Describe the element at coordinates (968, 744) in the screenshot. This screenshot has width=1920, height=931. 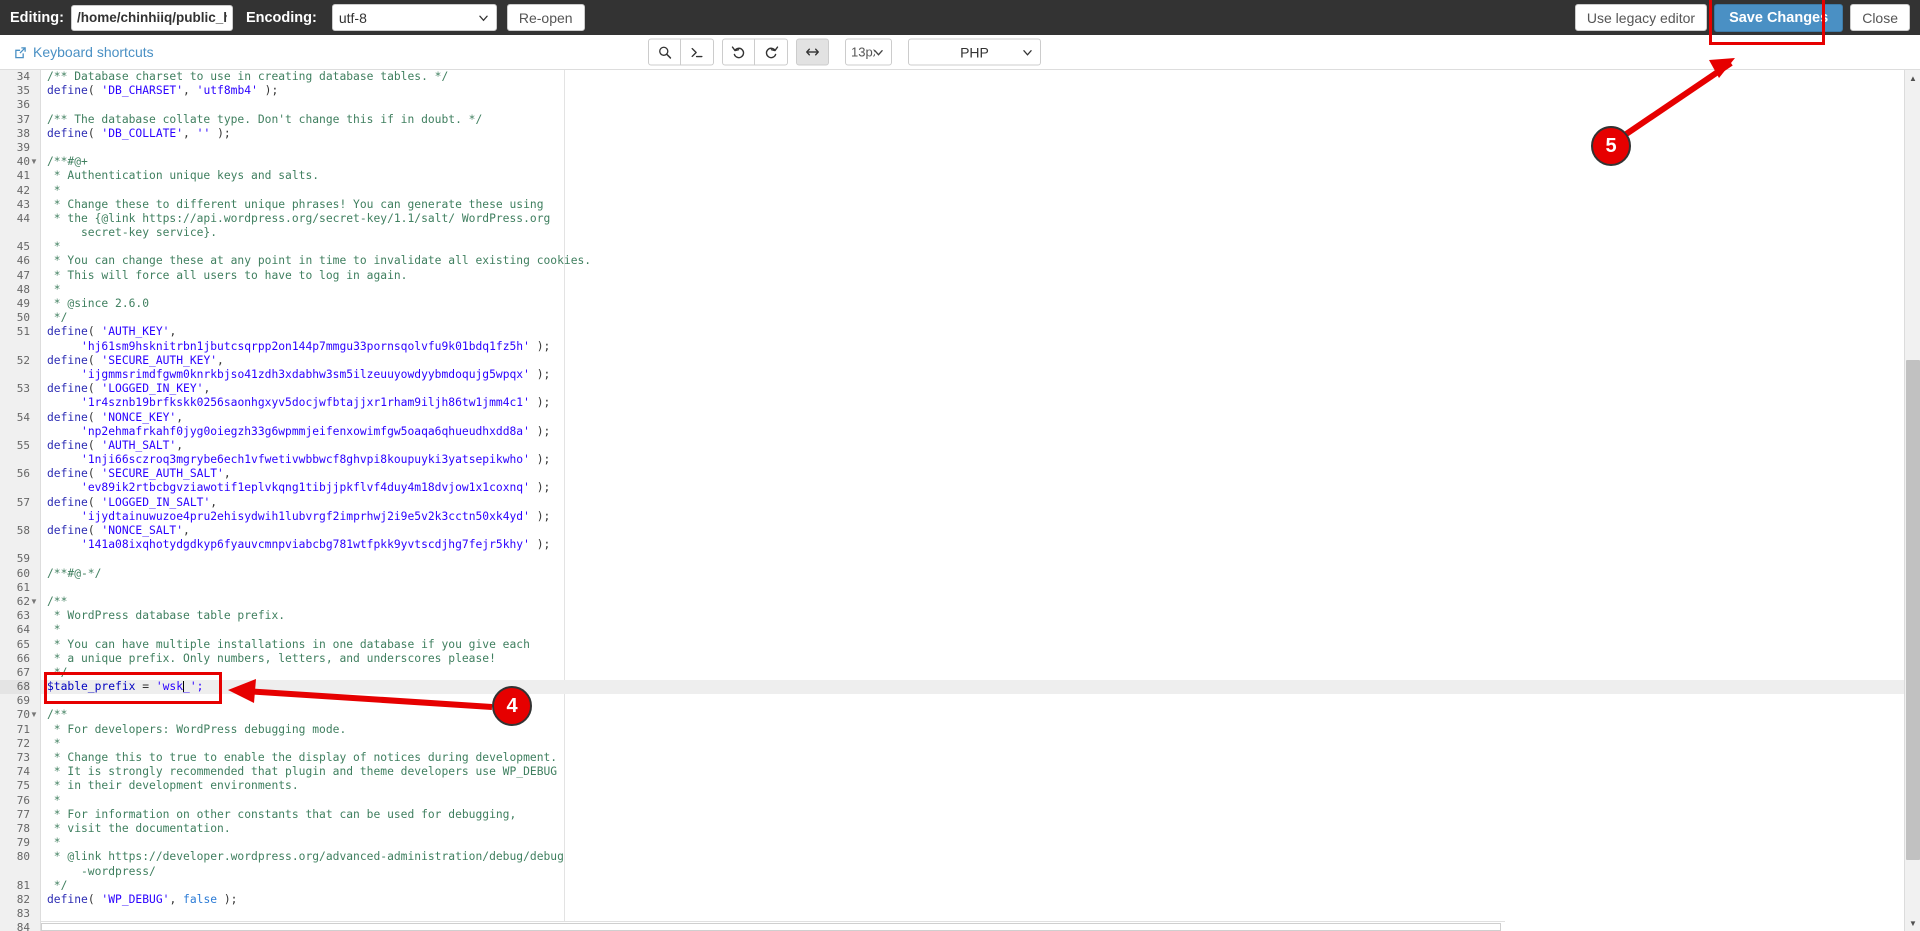
I see `code-line: 72 *` at that location.